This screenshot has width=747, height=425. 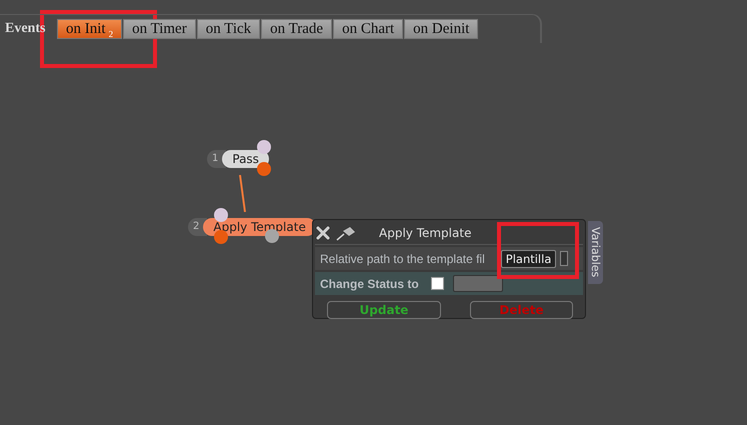 What do you see at coordinates (89, 29) in the screenshot?
I see `event-tab: on Init $_{2}$` at bounding box center [89, 29].